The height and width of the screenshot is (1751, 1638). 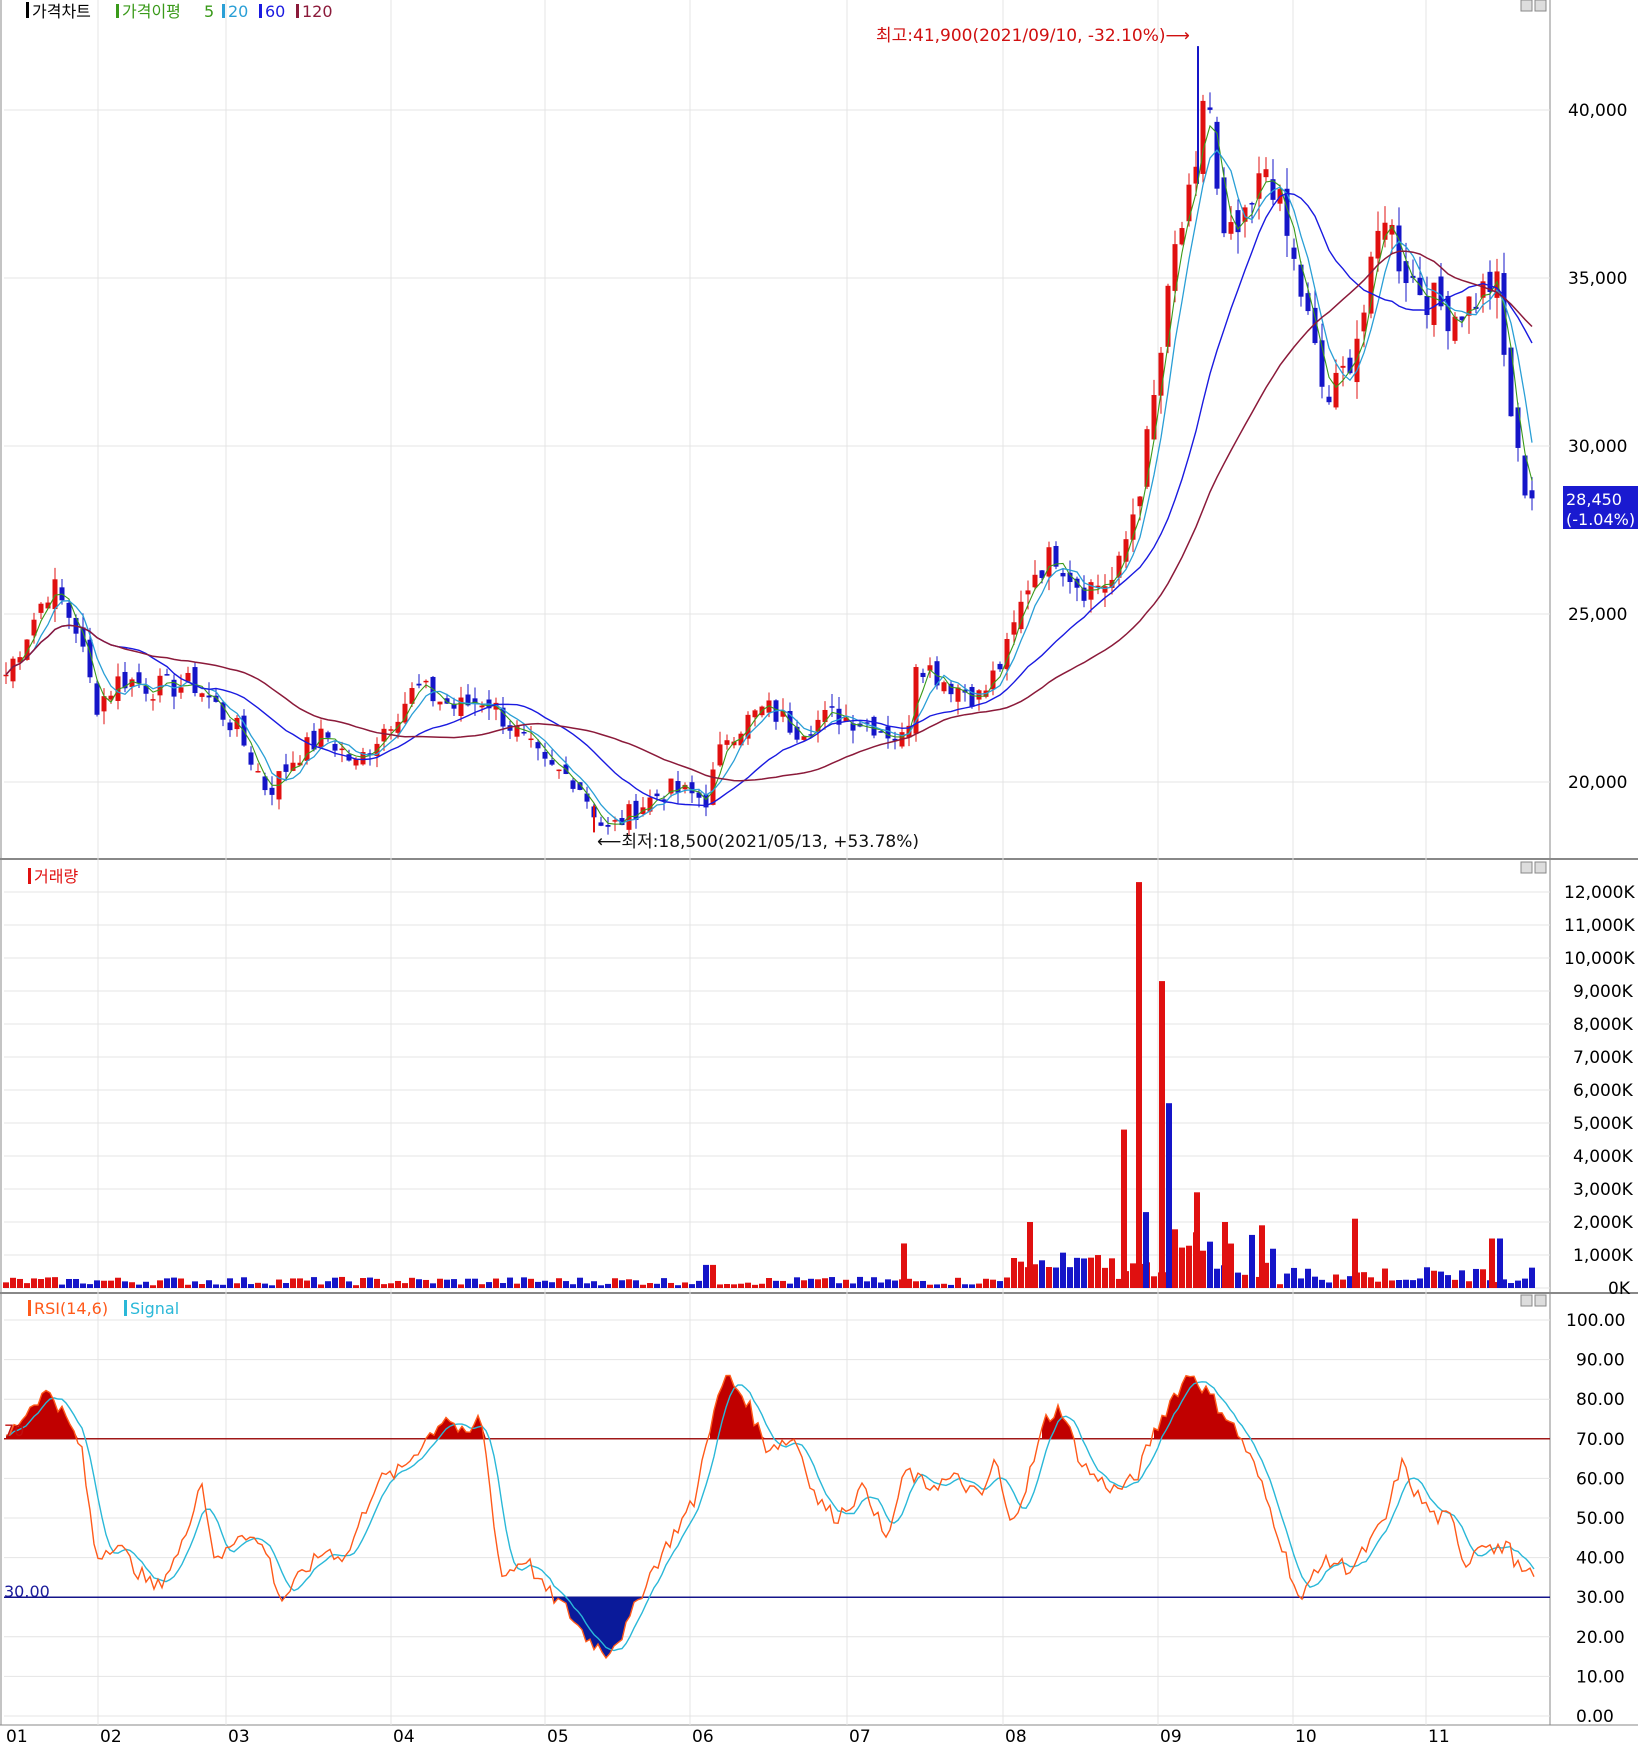 I want to click on volume-tick-label: 3,000K, so click(x=1603, y=1190).